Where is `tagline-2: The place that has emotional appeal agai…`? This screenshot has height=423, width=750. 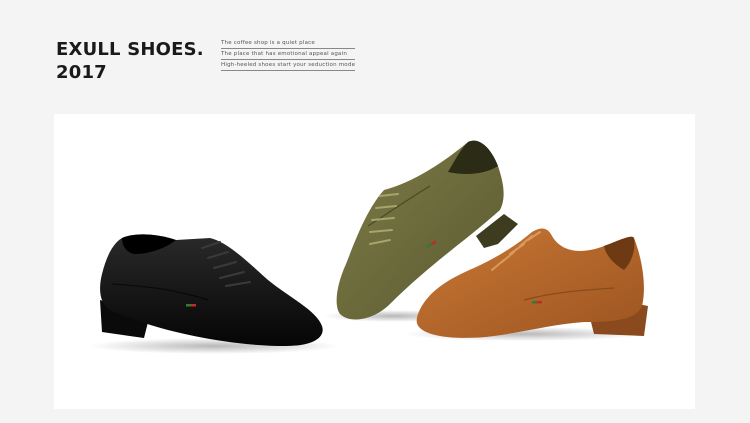
tagline-2: The place that has emotional appeal agai… is located at coordinates (288, 55).